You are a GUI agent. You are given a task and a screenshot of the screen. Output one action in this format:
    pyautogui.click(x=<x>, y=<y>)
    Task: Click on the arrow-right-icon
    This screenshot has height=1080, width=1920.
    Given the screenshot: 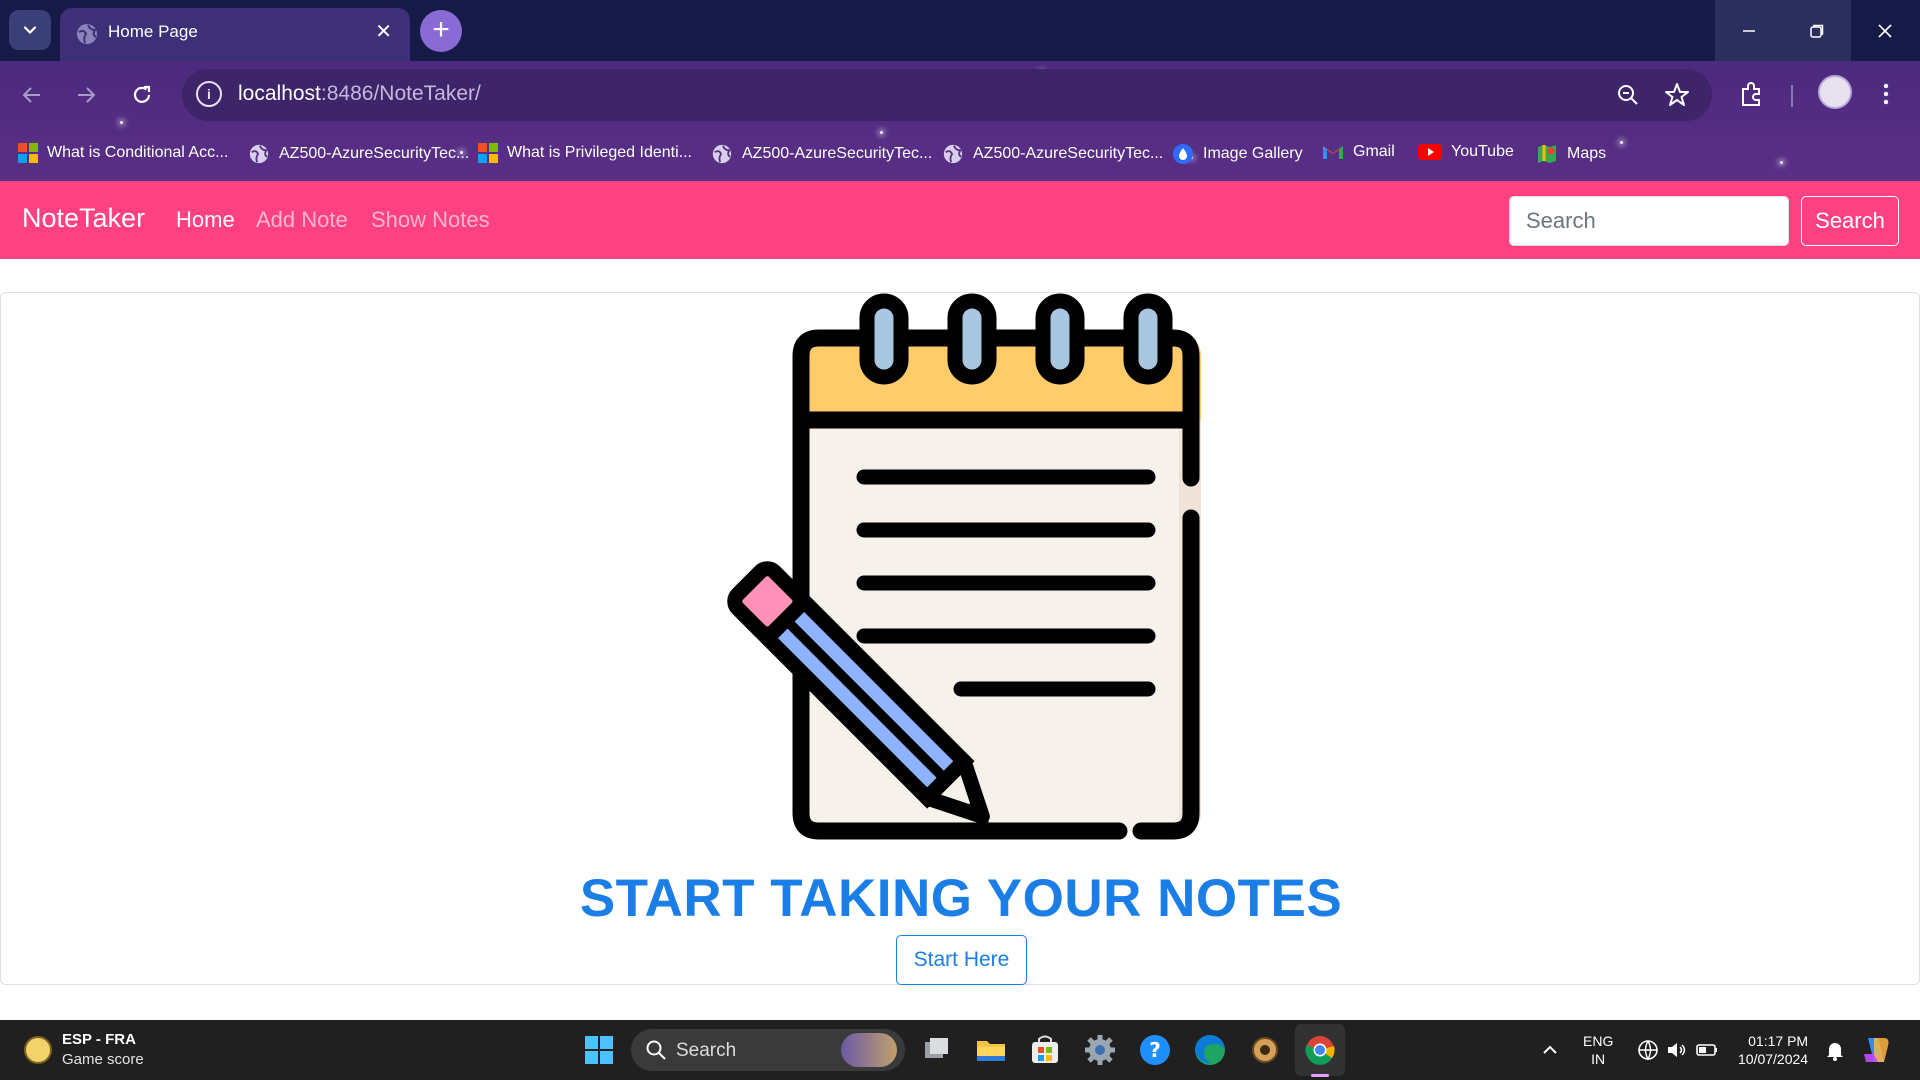 What is the action you would take?
    pyautogui.click(x=87, y=95)
    